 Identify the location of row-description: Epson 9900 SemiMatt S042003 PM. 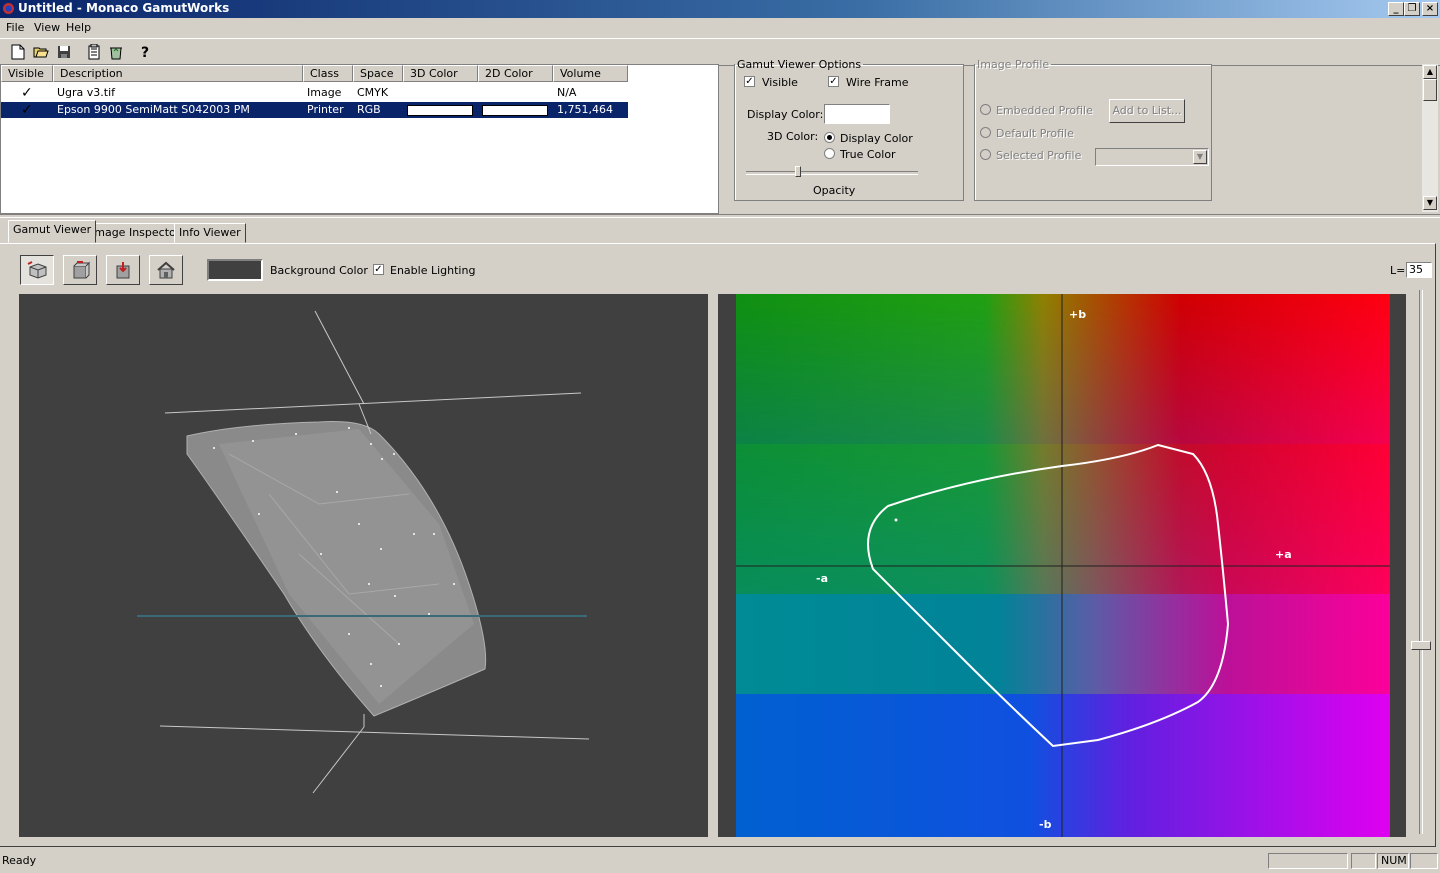
(153, 109).